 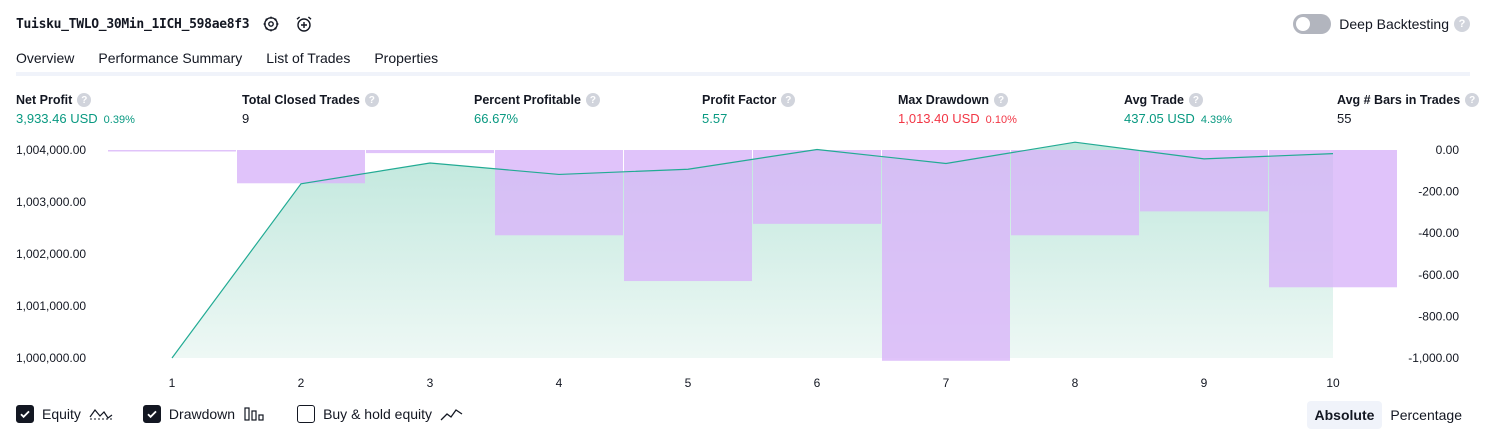 I want to click on gear-icon, so click(x=271, y=24).